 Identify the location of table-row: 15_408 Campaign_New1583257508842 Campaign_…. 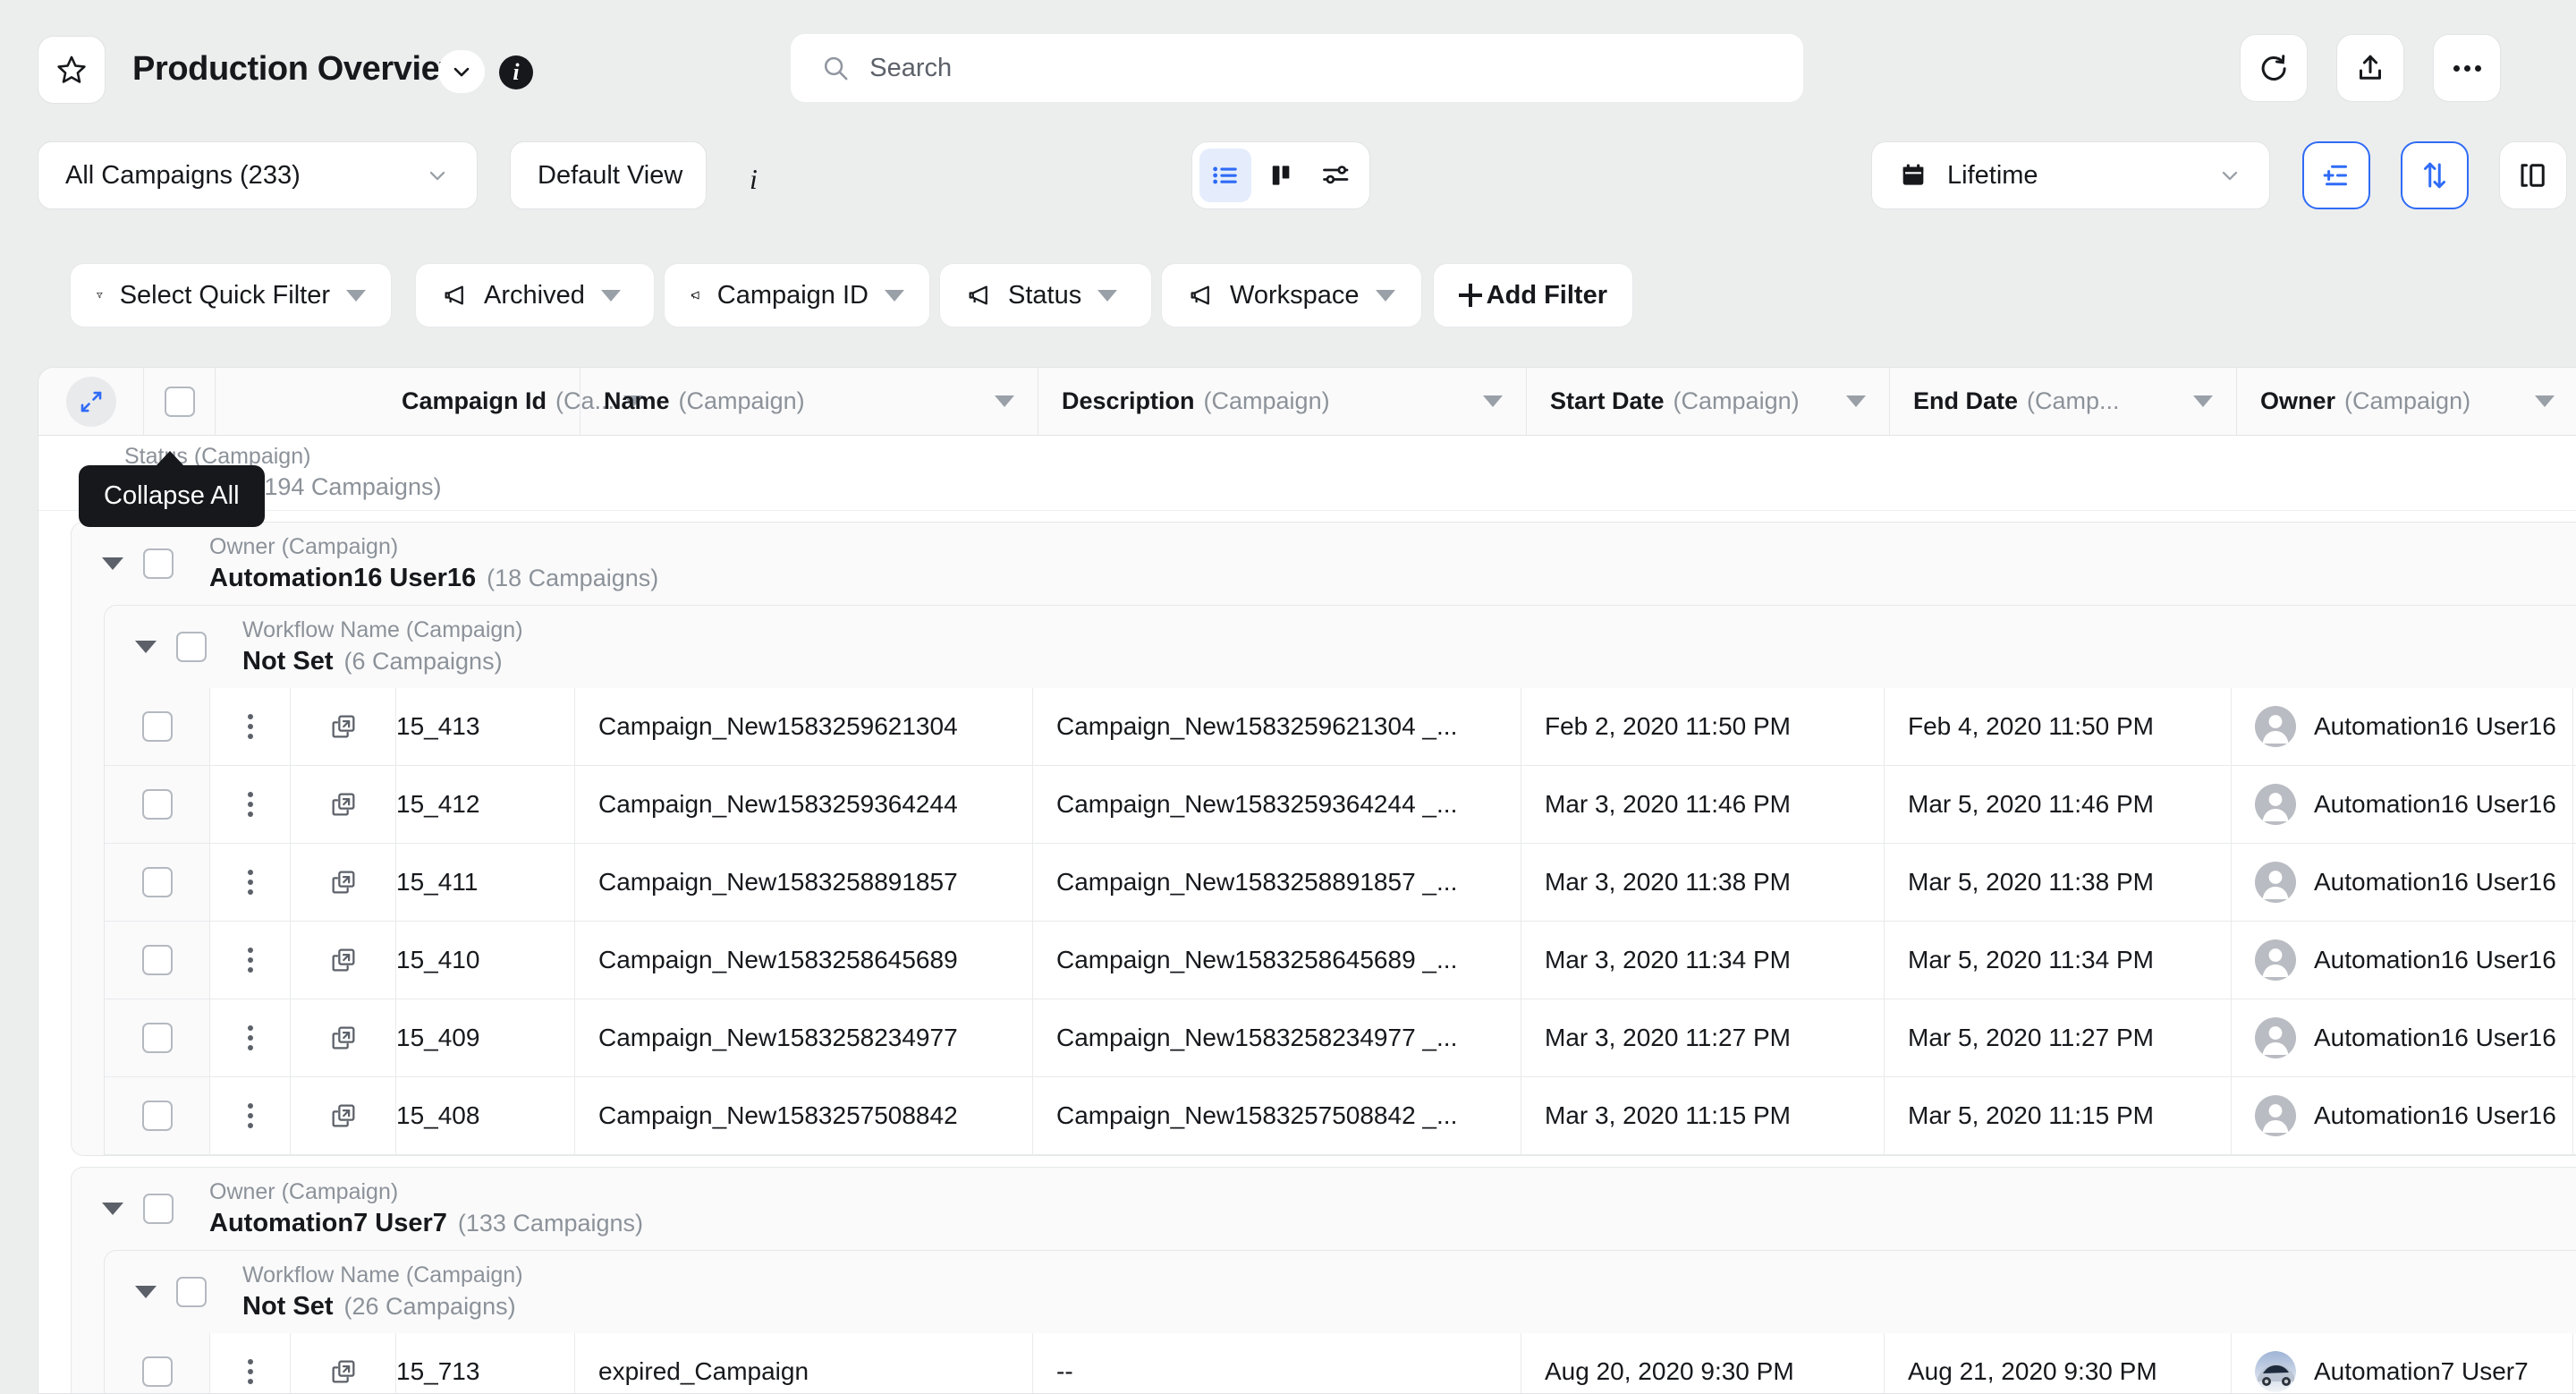
(1340, 1116).